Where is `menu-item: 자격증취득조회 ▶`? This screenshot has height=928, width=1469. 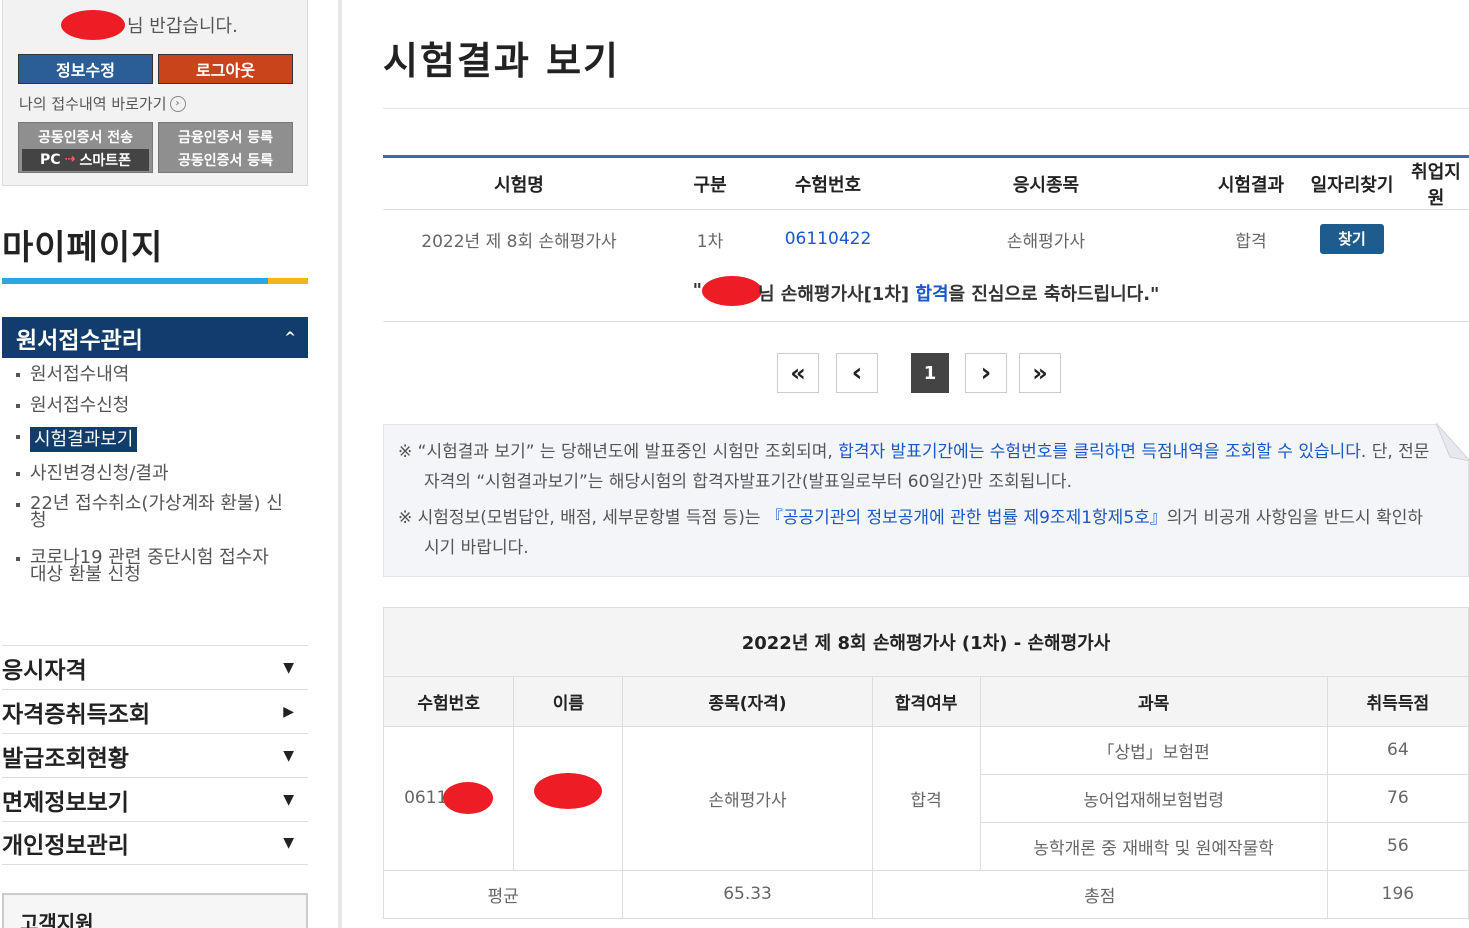 menu-item: 자격증취득조회 ▶ is located at coordinates (155, 711).